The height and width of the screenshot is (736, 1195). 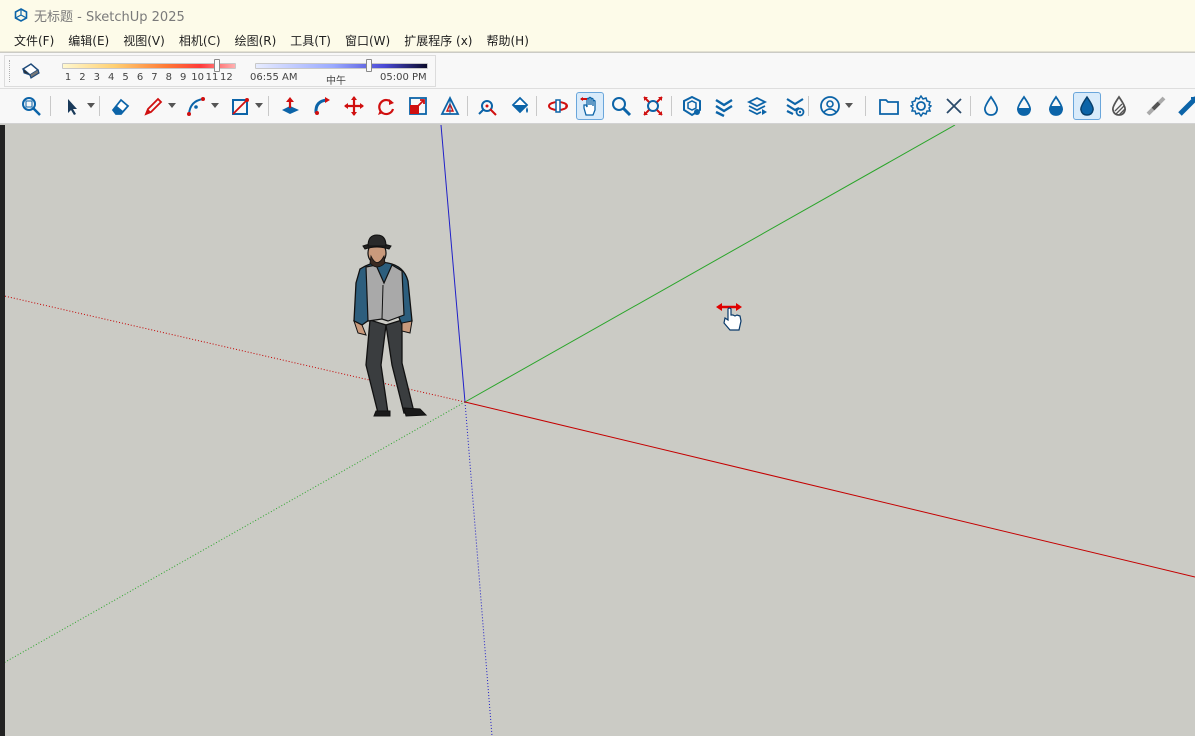 I want to click on drop-half-icon, so click(x=1024, y=105).